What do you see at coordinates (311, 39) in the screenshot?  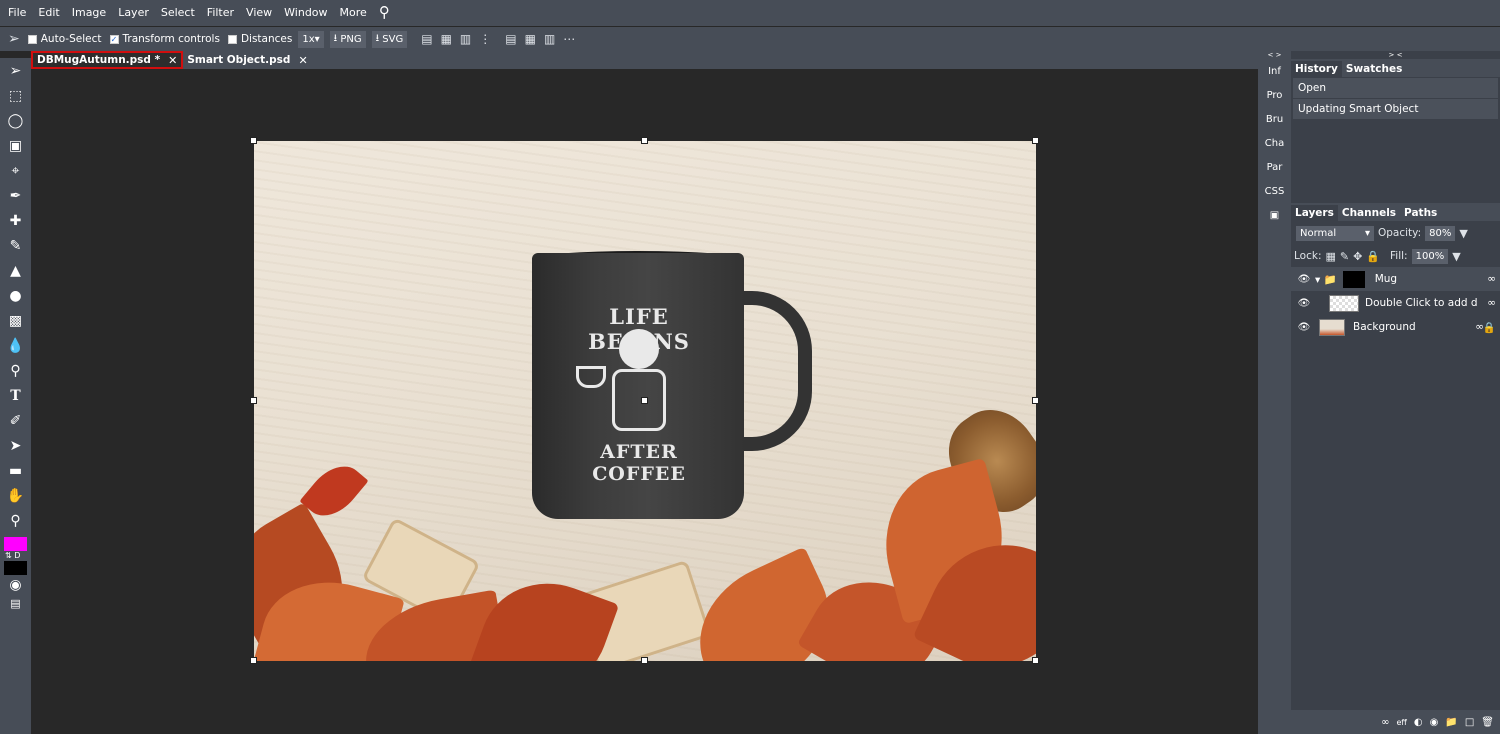 I see `scale-select: 1x ▾` at bounding box center [311, 39].